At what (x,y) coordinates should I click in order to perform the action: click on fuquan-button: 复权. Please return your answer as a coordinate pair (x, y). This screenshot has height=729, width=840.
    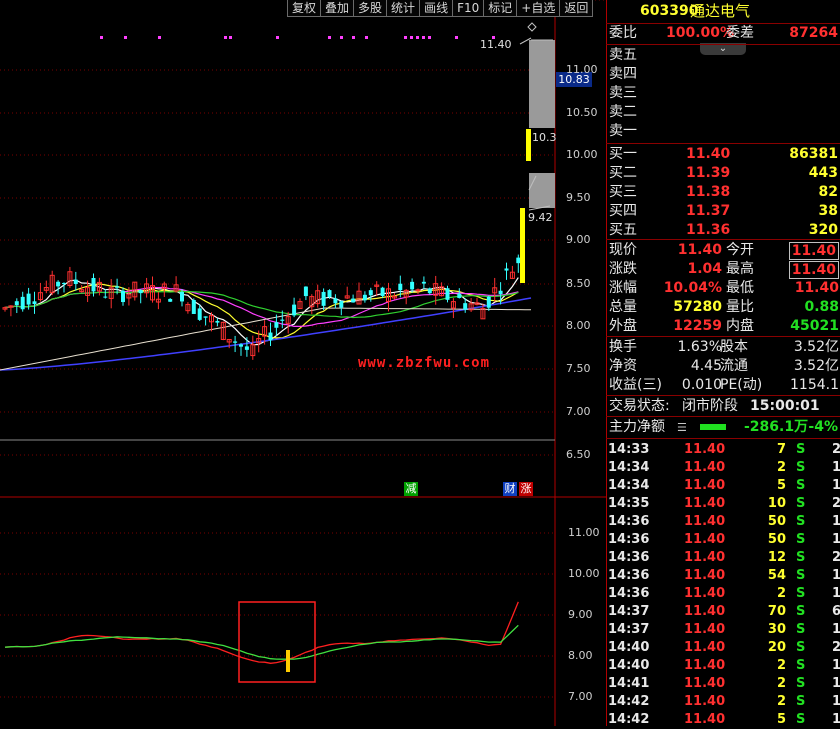
    Looking at the image, I should click on (304, 8).